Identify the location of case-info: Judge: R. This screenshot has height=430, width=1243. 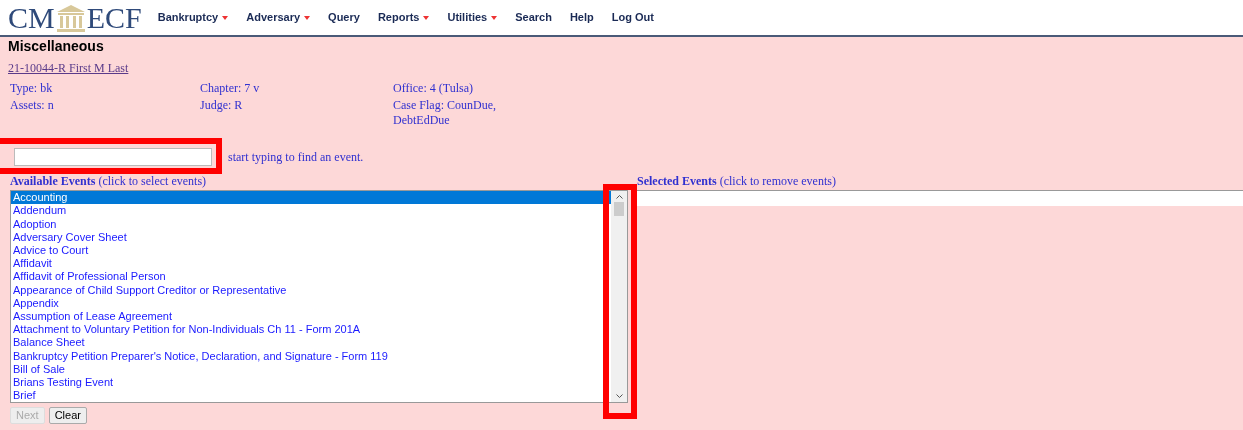
(222, 106).